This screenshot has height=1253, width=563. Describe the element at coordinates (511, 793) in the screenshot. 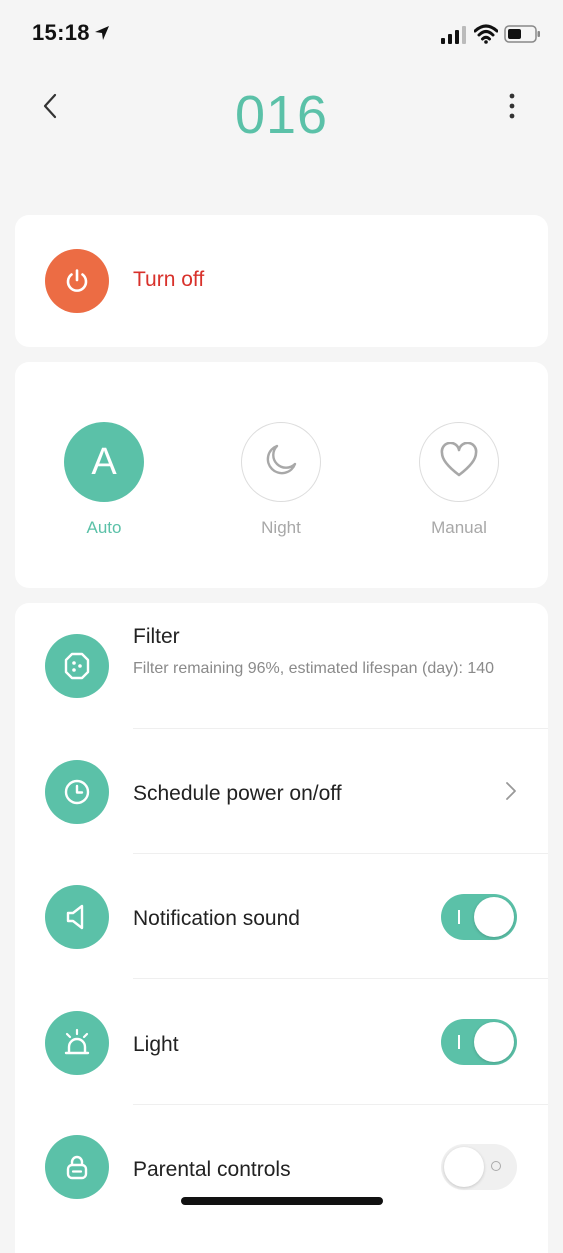

I see `chevron-right-icon` at that location.